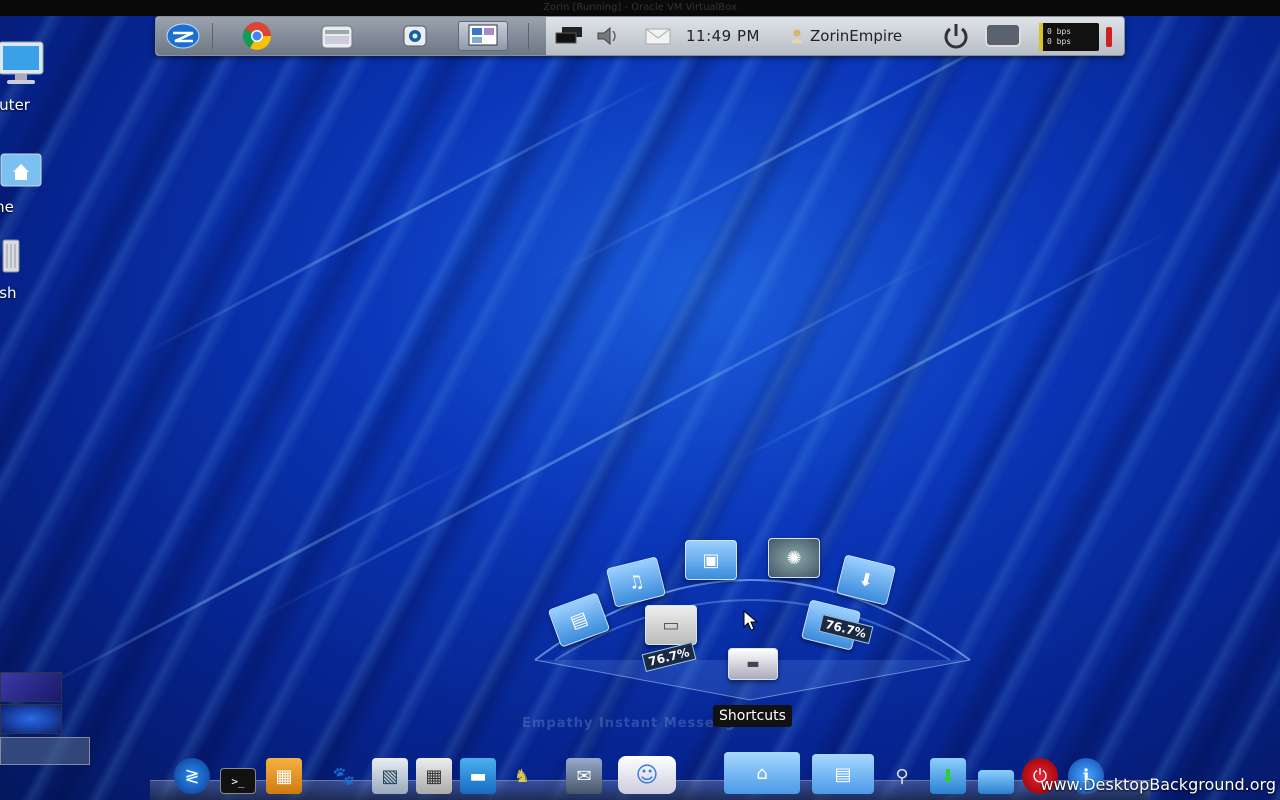 The image size is (1280, 800). I want to click on desktop-icon-label: me, so click(7, 207).